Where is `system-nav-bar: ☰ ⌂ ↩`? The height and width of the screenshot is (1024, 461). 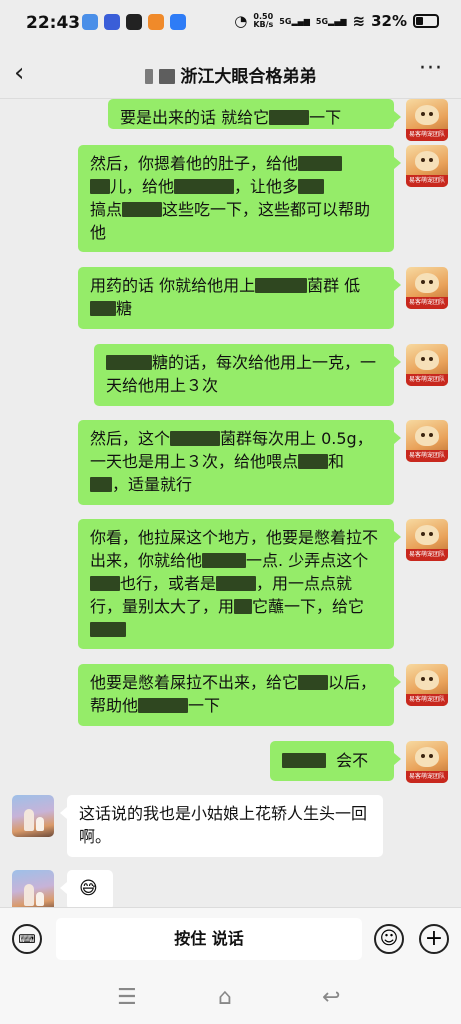
system-nav-bar: ☰ ⌂ ↩ is located at coordinates (230, 996).